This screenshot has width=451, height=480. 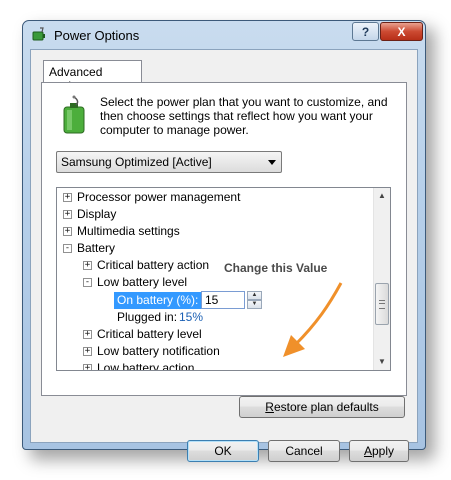 What do you see at coordinates (367, 451) in the screenshot?
I see `apply-mnemonic: A` at bounding box center [367, 451].